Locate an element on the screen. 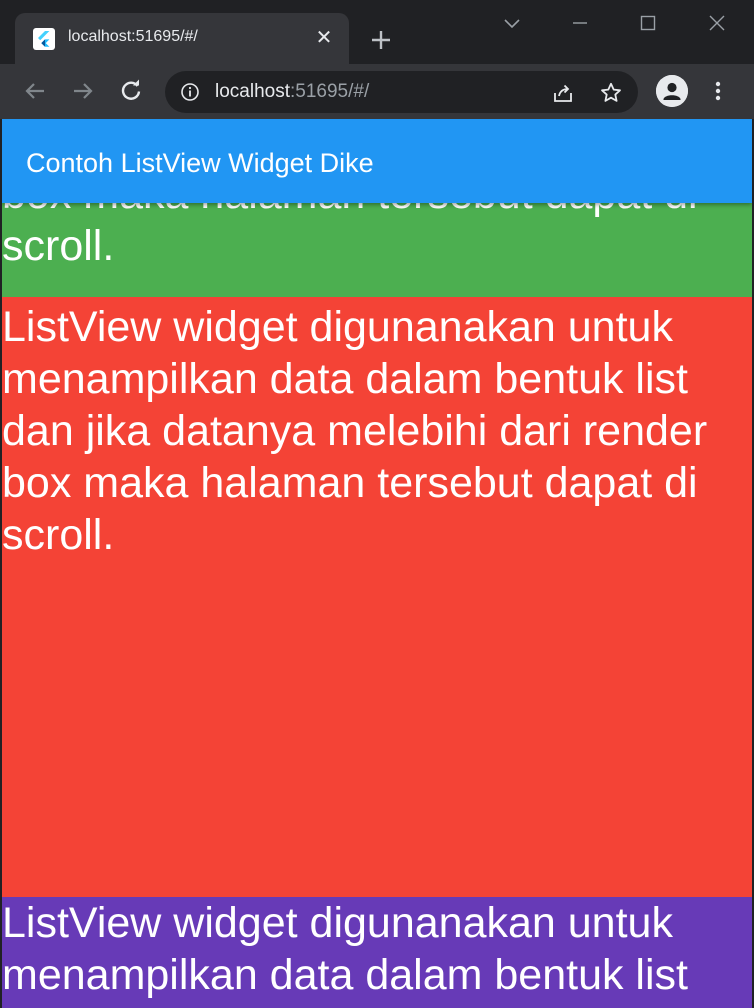 The height and width of the screenshot is (1008, 754). profile-avatar-icon is located at coordinates (672, 91).